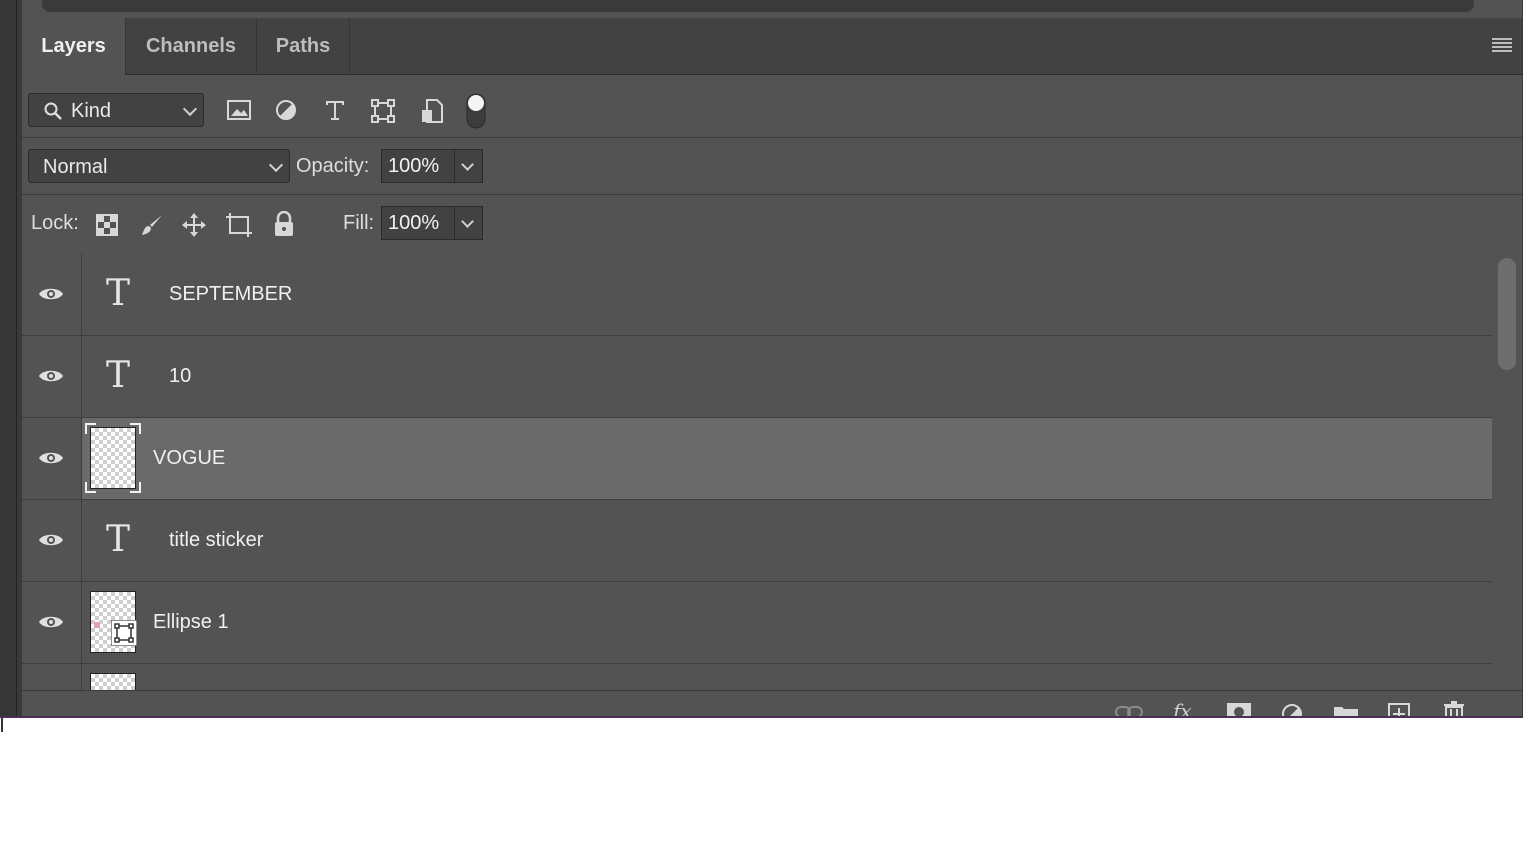  What do you see at coordinates (152, 225) in the screenshot?
I see `lock-image-pixels-icon` at bounding box center [152, 225].